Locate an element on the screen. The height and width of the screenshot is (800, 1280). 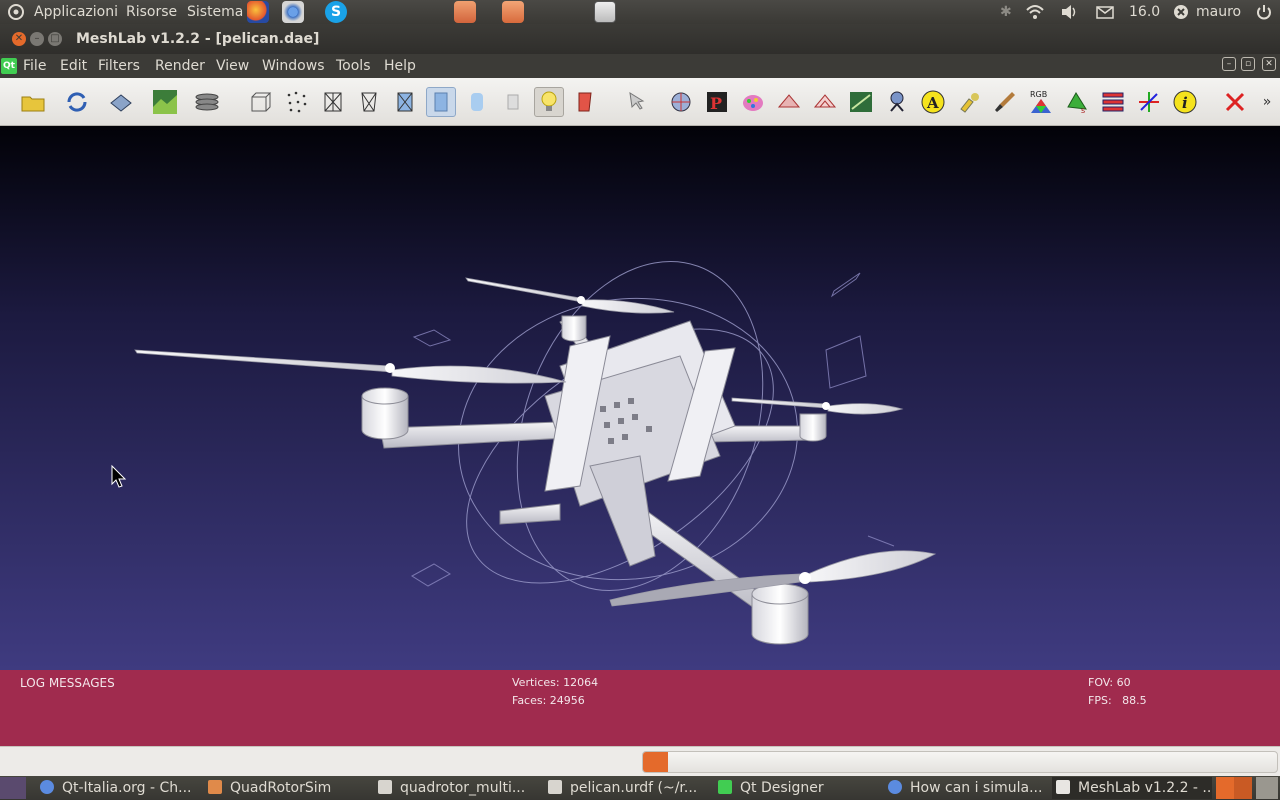
info-icon: i is located at coordinates (1185, 102).